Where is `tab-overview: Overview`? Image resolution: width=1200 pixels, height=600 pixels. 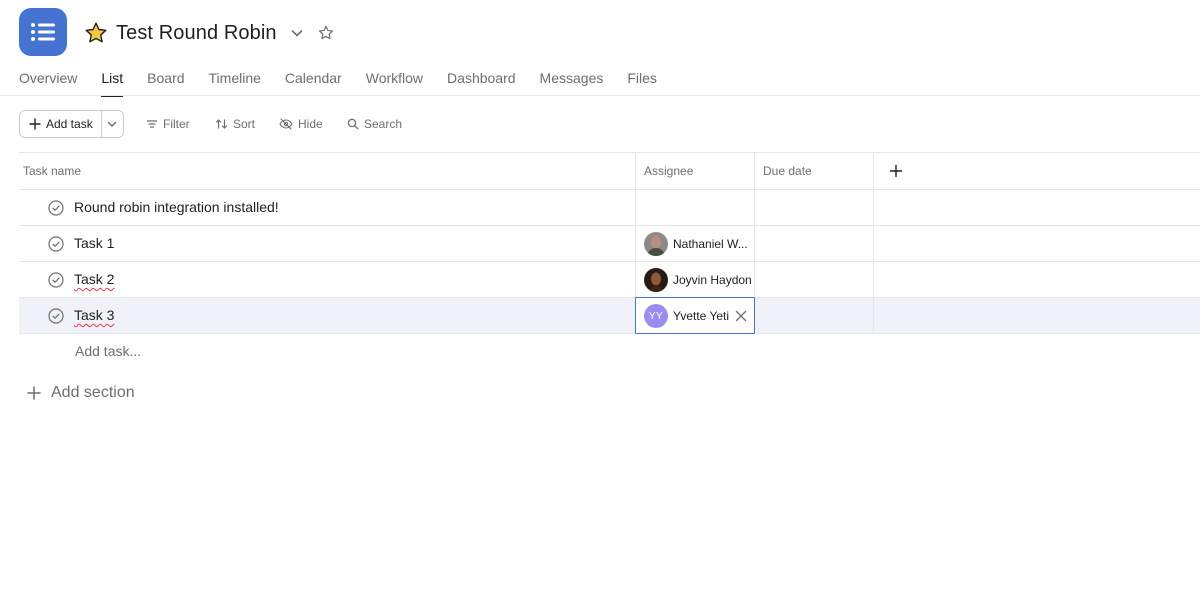
tab-overview: Overview is located at coordinates (48, 81).